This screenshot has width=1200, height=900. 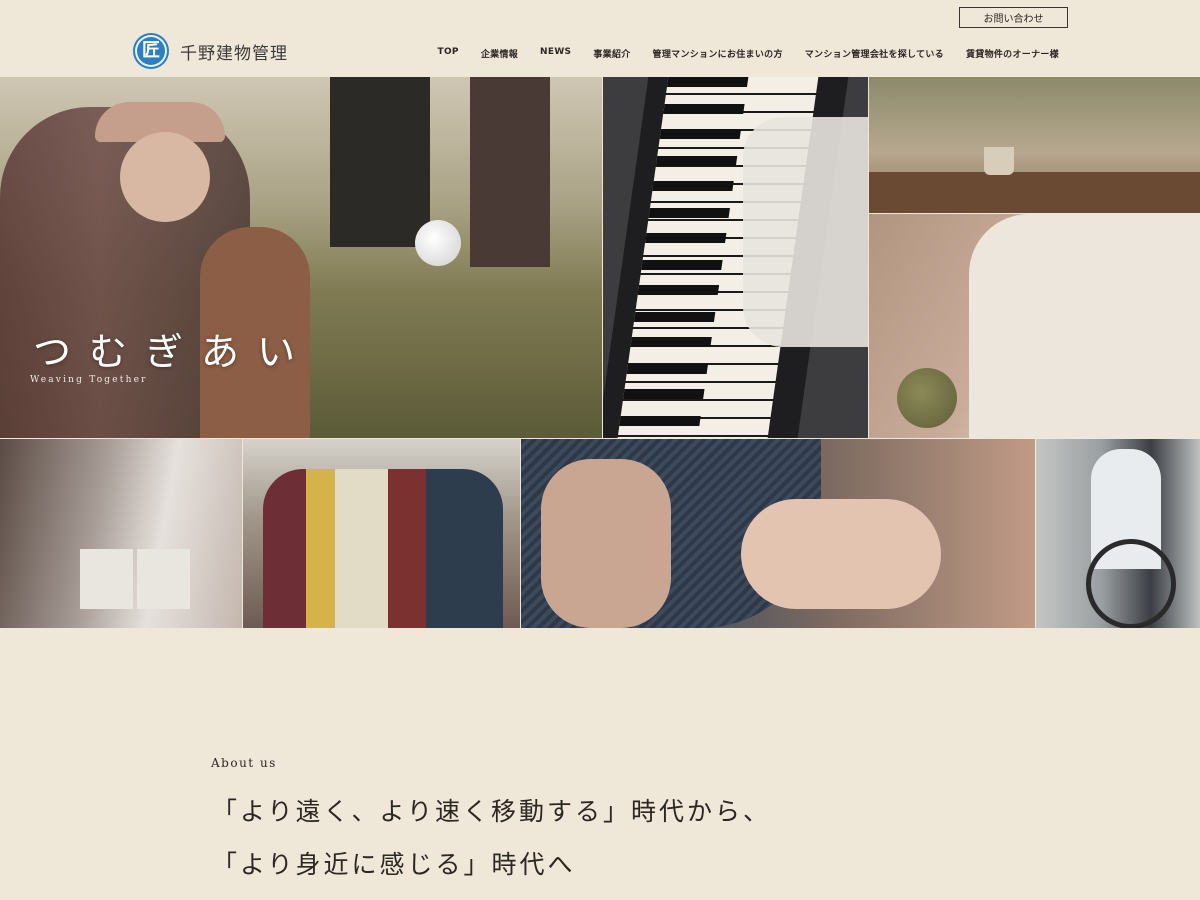 I want to click on about-label: About us, so click(x=244, y=763).